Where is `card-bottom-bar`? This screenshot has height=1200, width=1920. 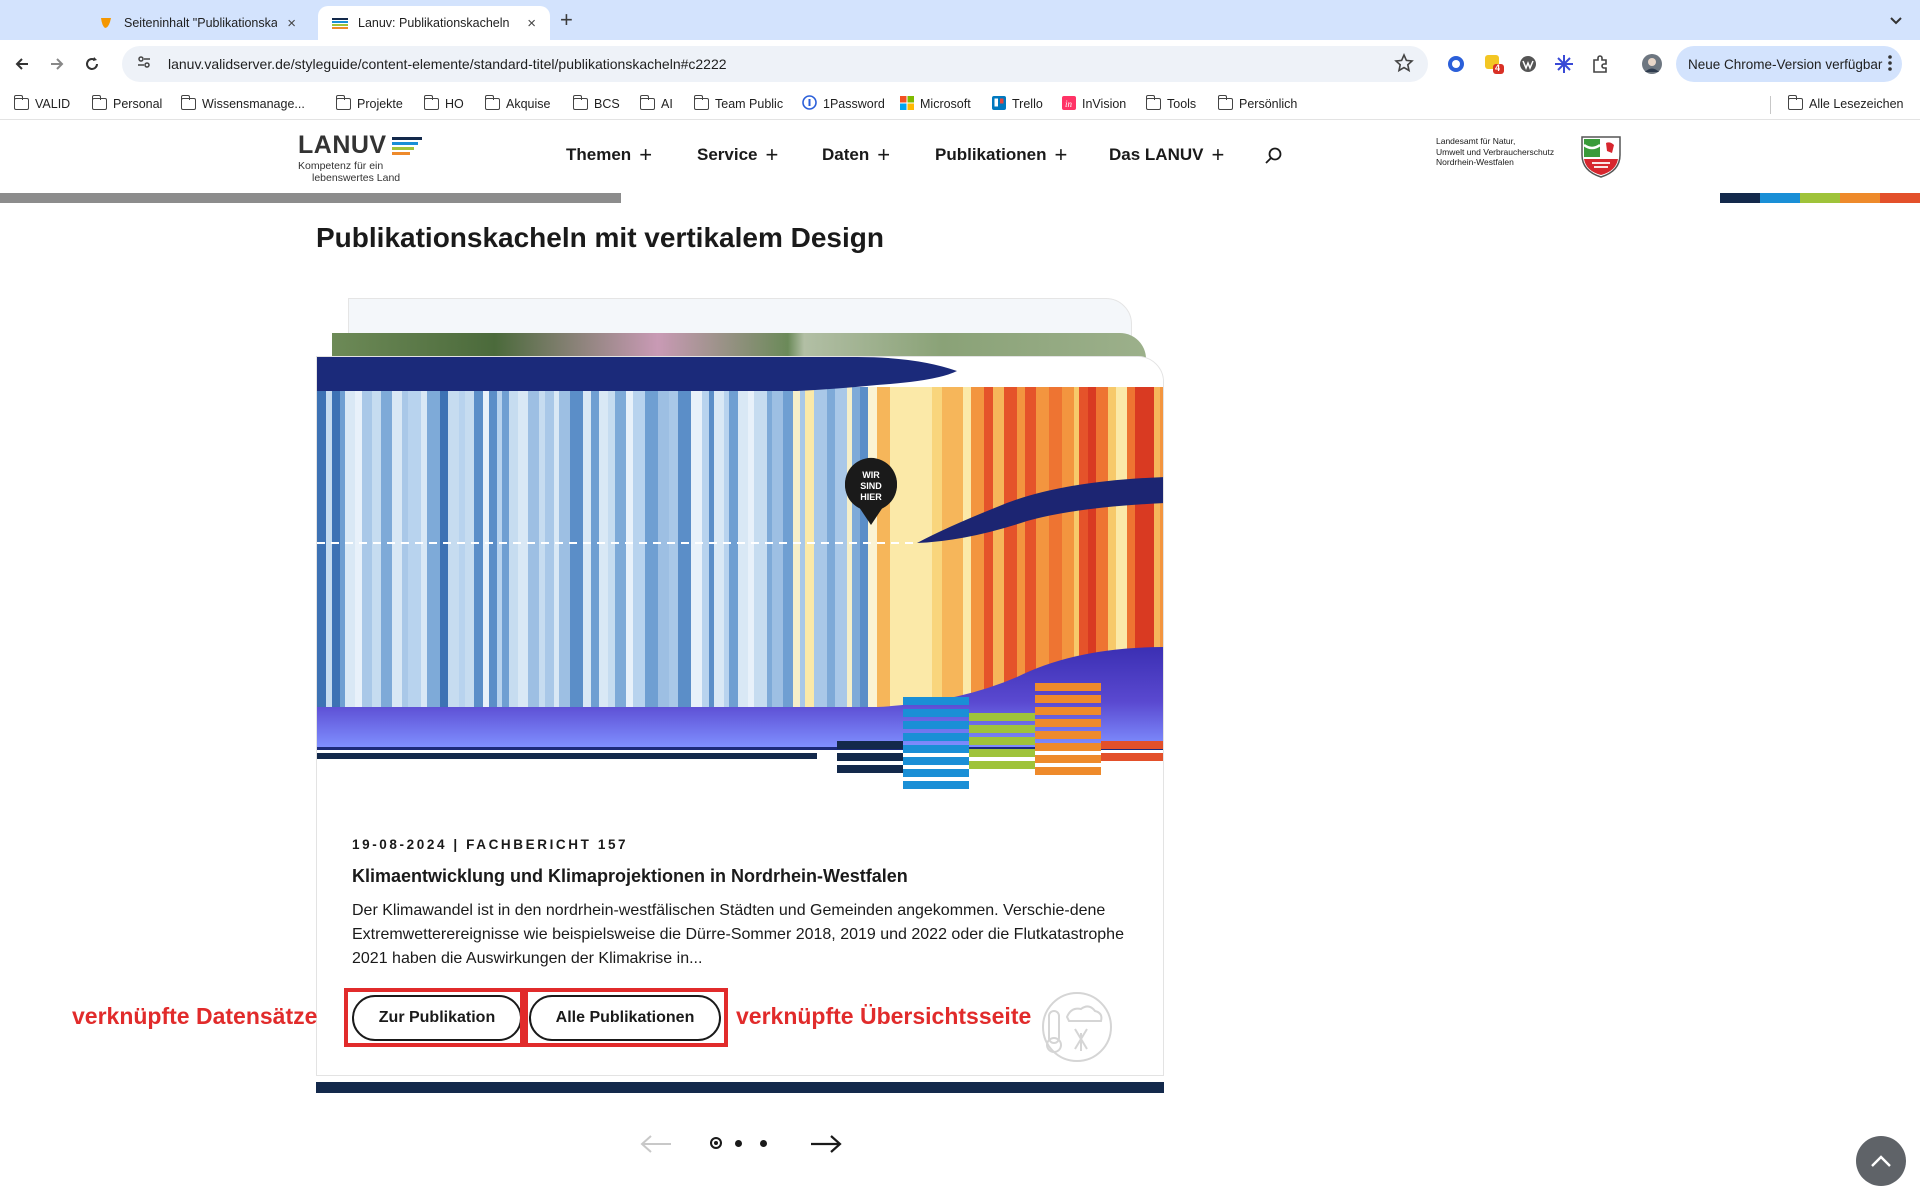 card-bottom-bar is located at coordinates (740, 1087).